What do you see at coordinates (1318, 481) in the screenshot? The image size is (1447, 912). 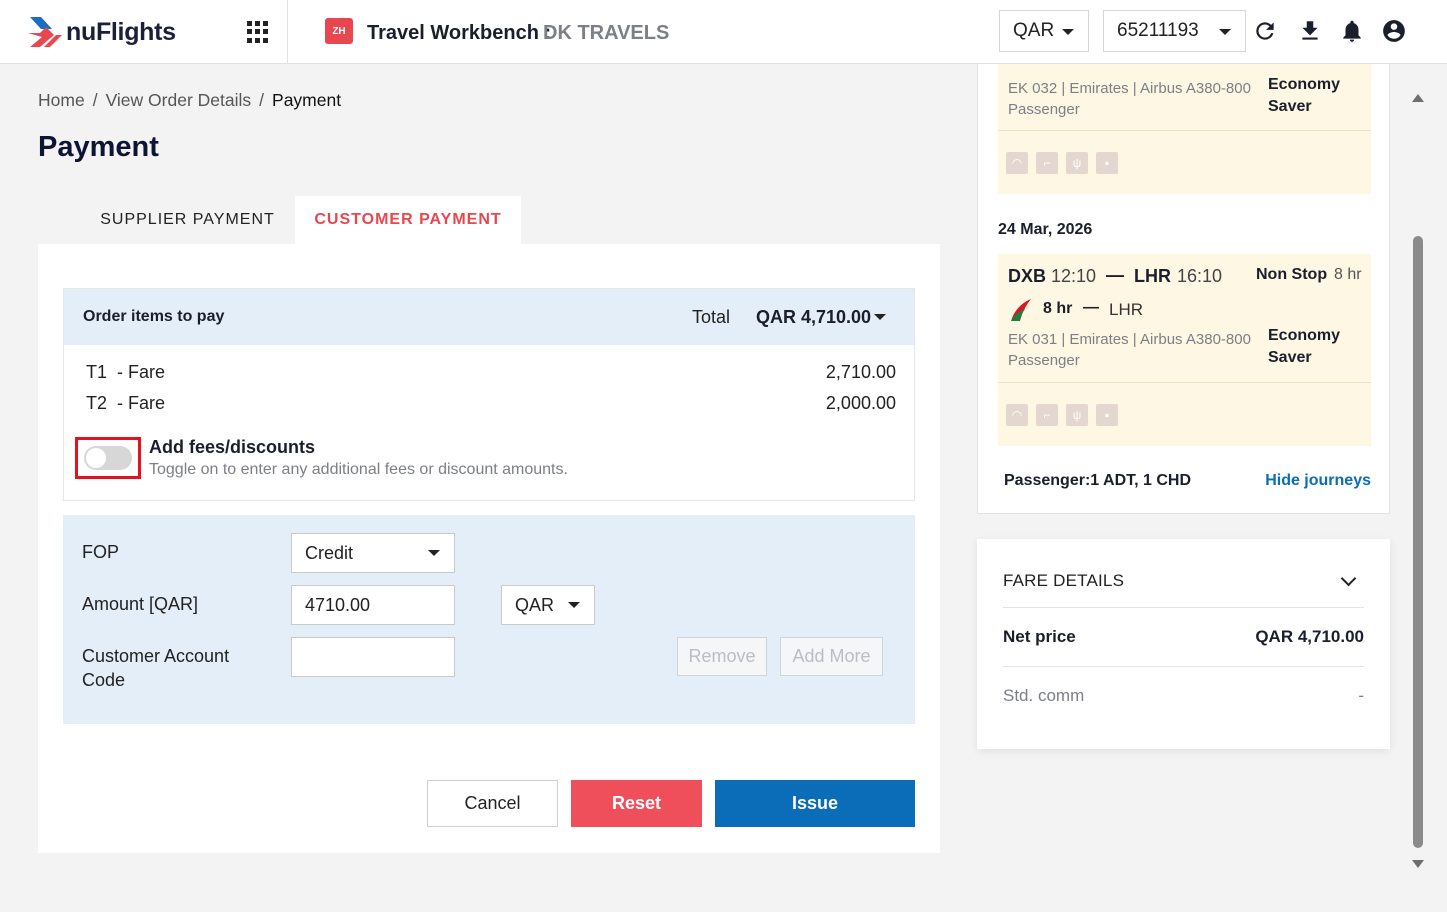 I see `hide-journeys-link: Hide journeys` at bounding box center [1318, 481].